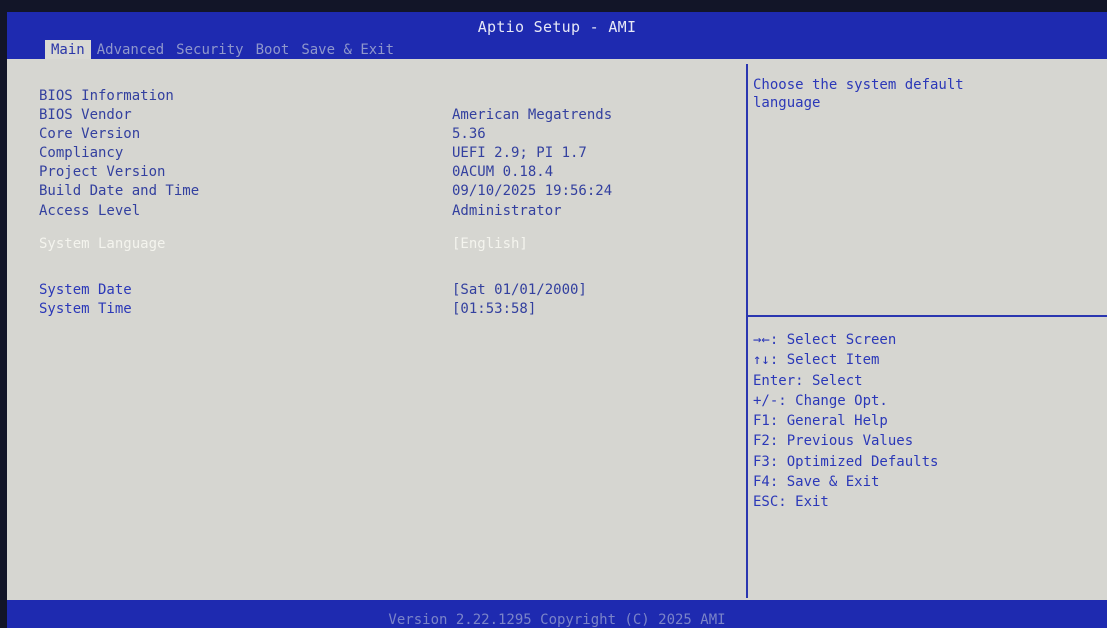 Image resolution: width=1107 pixels, height=628 pixels. I want to click on key-save-exit: F4: Save & Exit, so click(816, 482).